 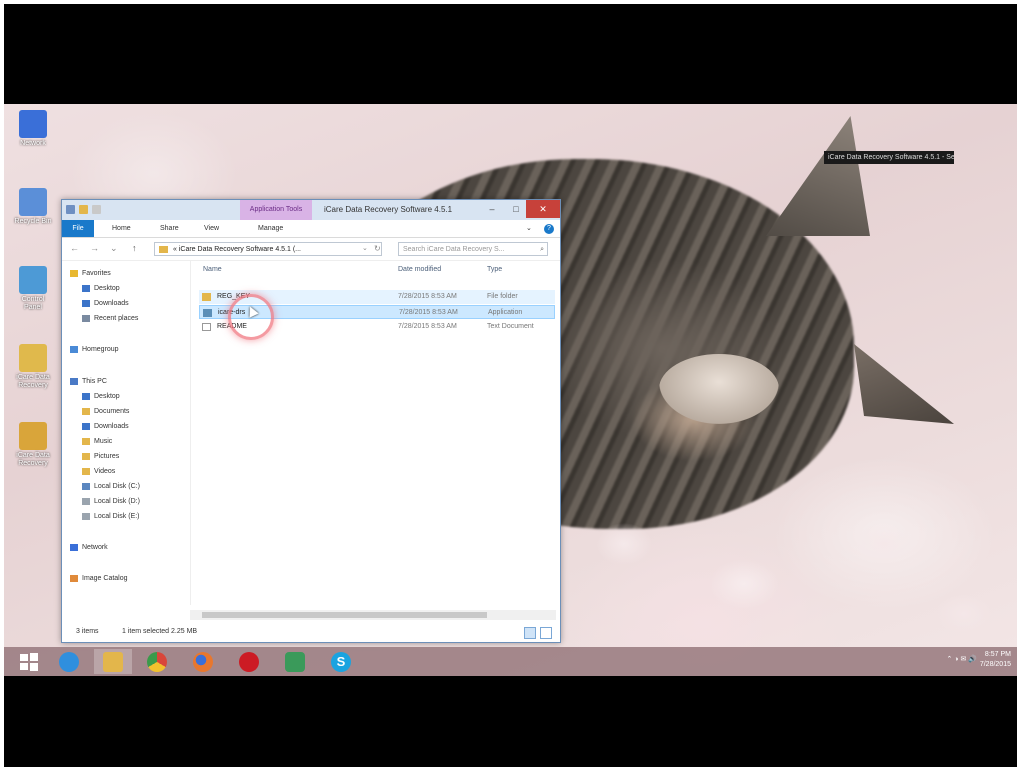 What do you see at coordinates (311, 229) in the screenshot?
I see `ribbon-tabs: File Home Share View Manage ⌄ ?` at bounding box center [311, 229].